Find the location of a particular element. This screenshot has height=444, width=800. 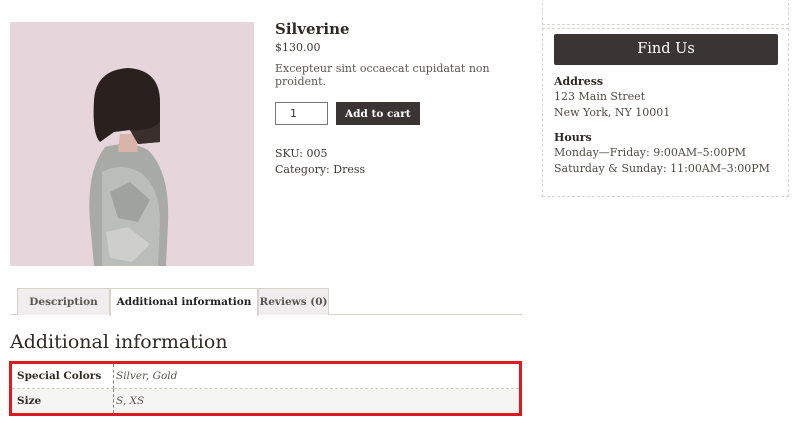

sku-line: SKU: 005 is located at coordinates (405, 154).